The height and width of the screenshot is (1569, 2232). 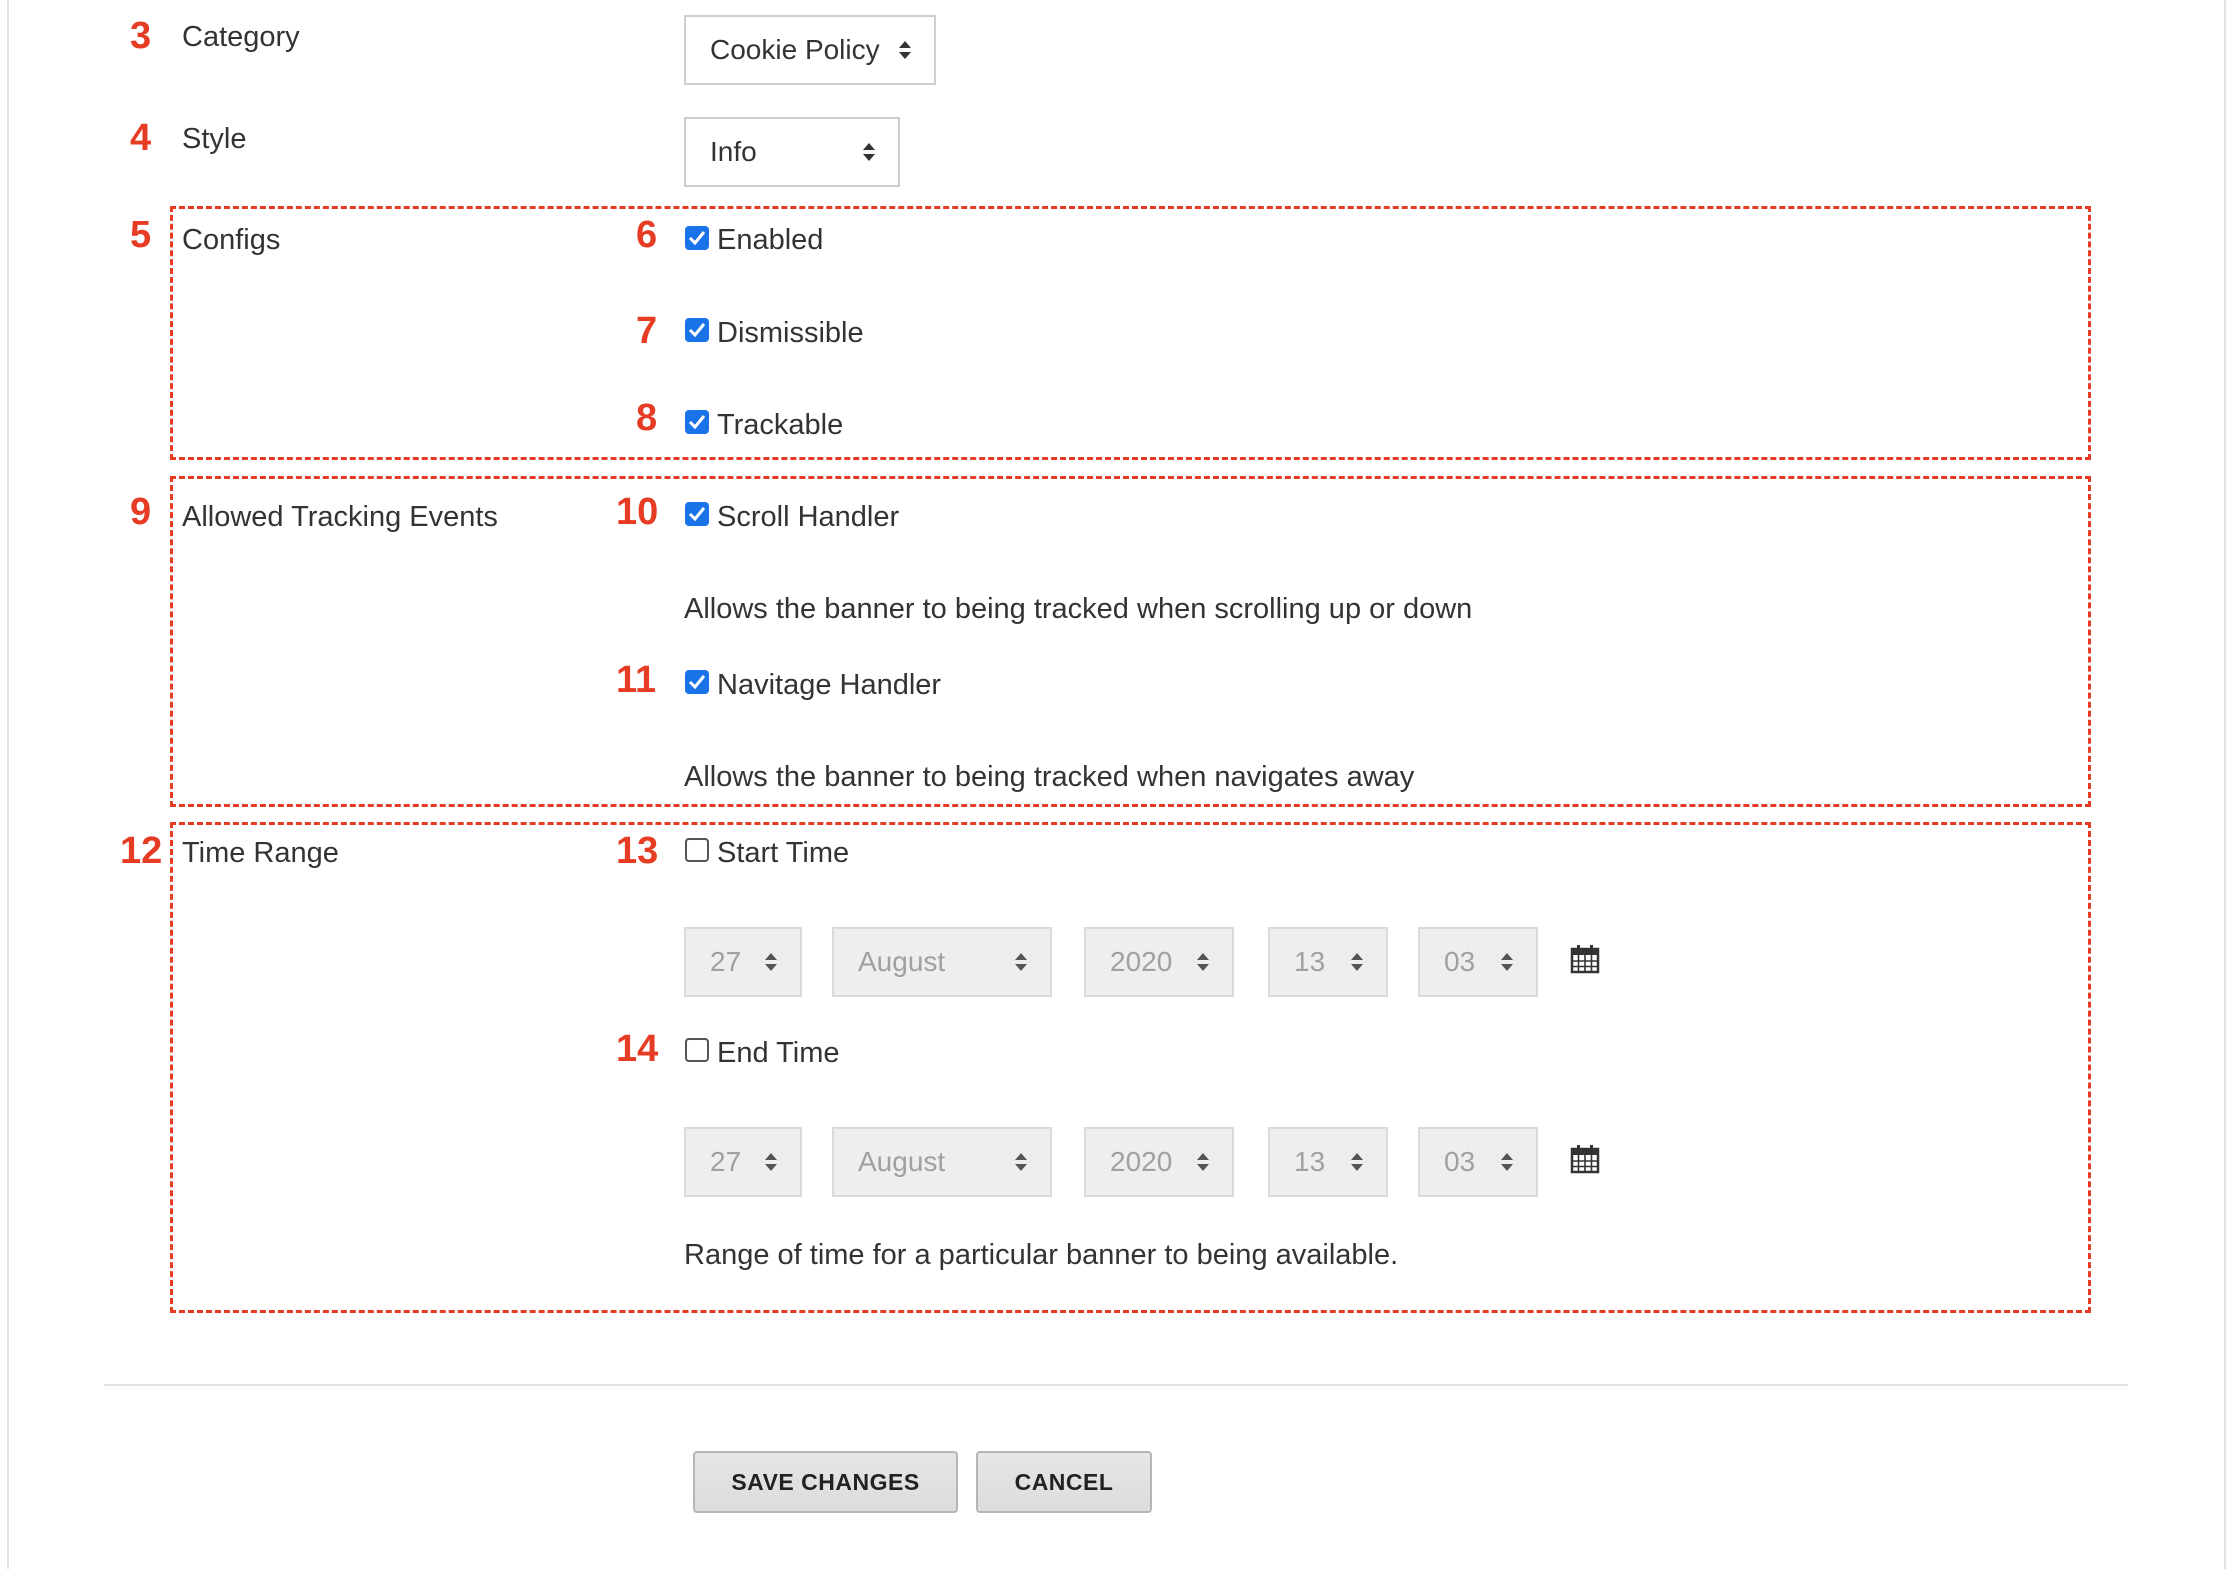 I want to click on start-minute-select: 03, so click(x=1478, y=962).